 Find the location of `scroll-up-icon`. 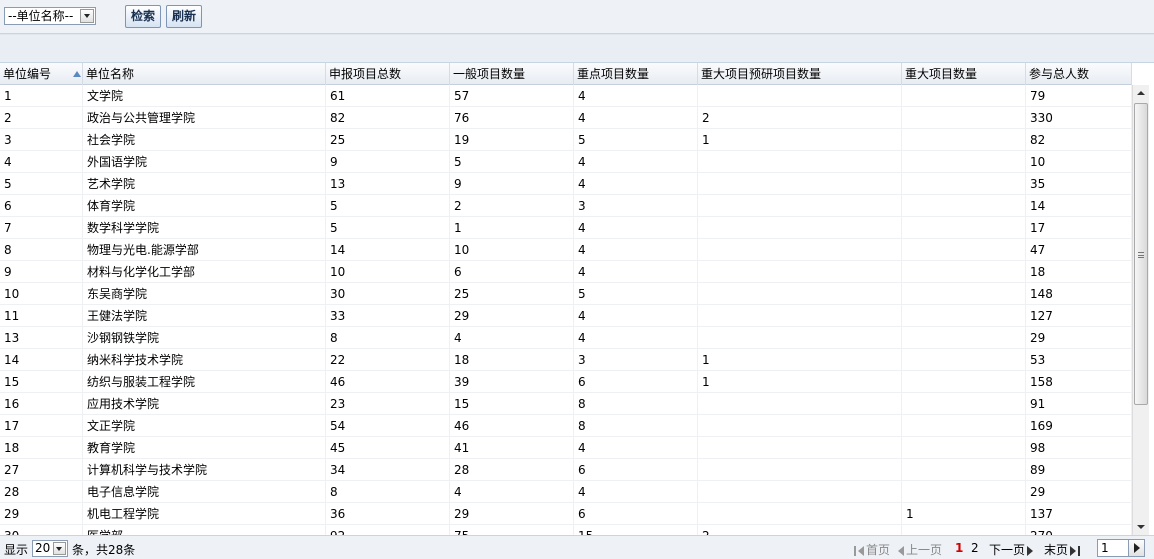

scroll-up-icon is located at coordinates (1141, 93).